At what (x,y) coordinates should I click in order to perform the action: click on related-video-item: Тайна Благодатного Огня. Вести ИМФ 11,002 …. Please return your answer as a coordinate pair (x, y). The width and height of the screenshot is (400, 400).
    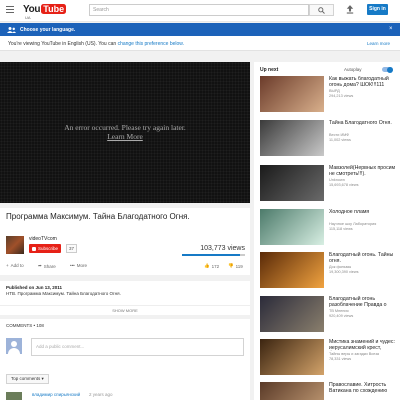
    Looking at the image, I should click on (329, 138).